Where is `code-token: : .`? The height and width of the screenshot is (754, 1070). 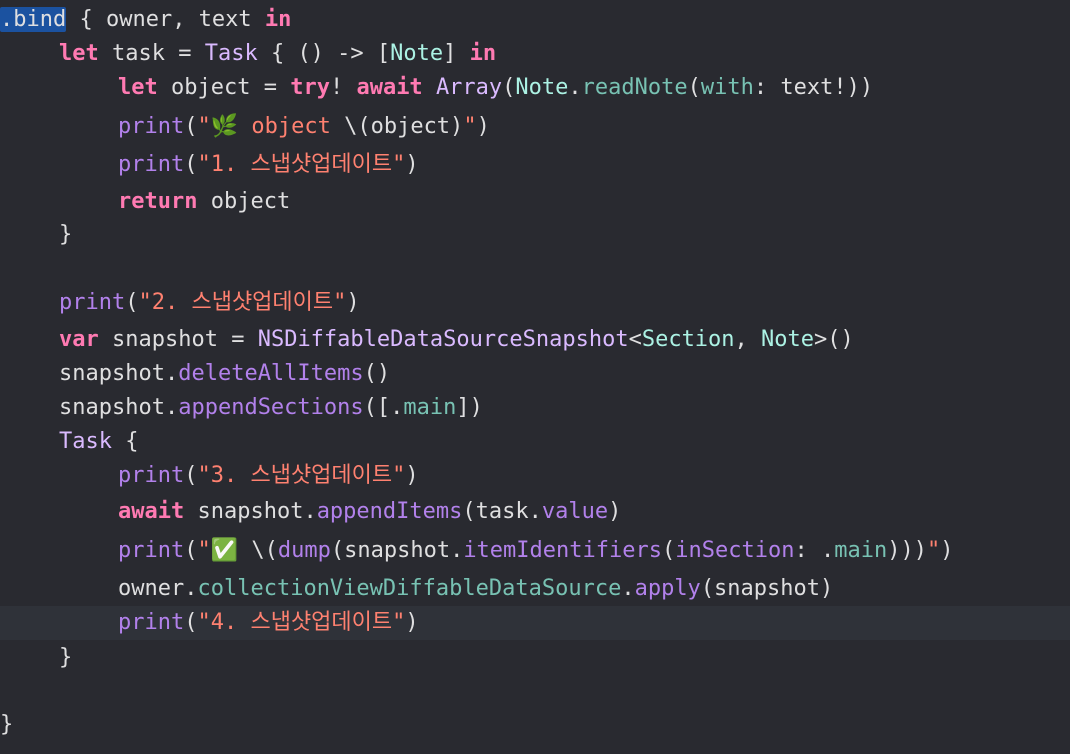 code-token: : . is located at coordinates (814, 550).